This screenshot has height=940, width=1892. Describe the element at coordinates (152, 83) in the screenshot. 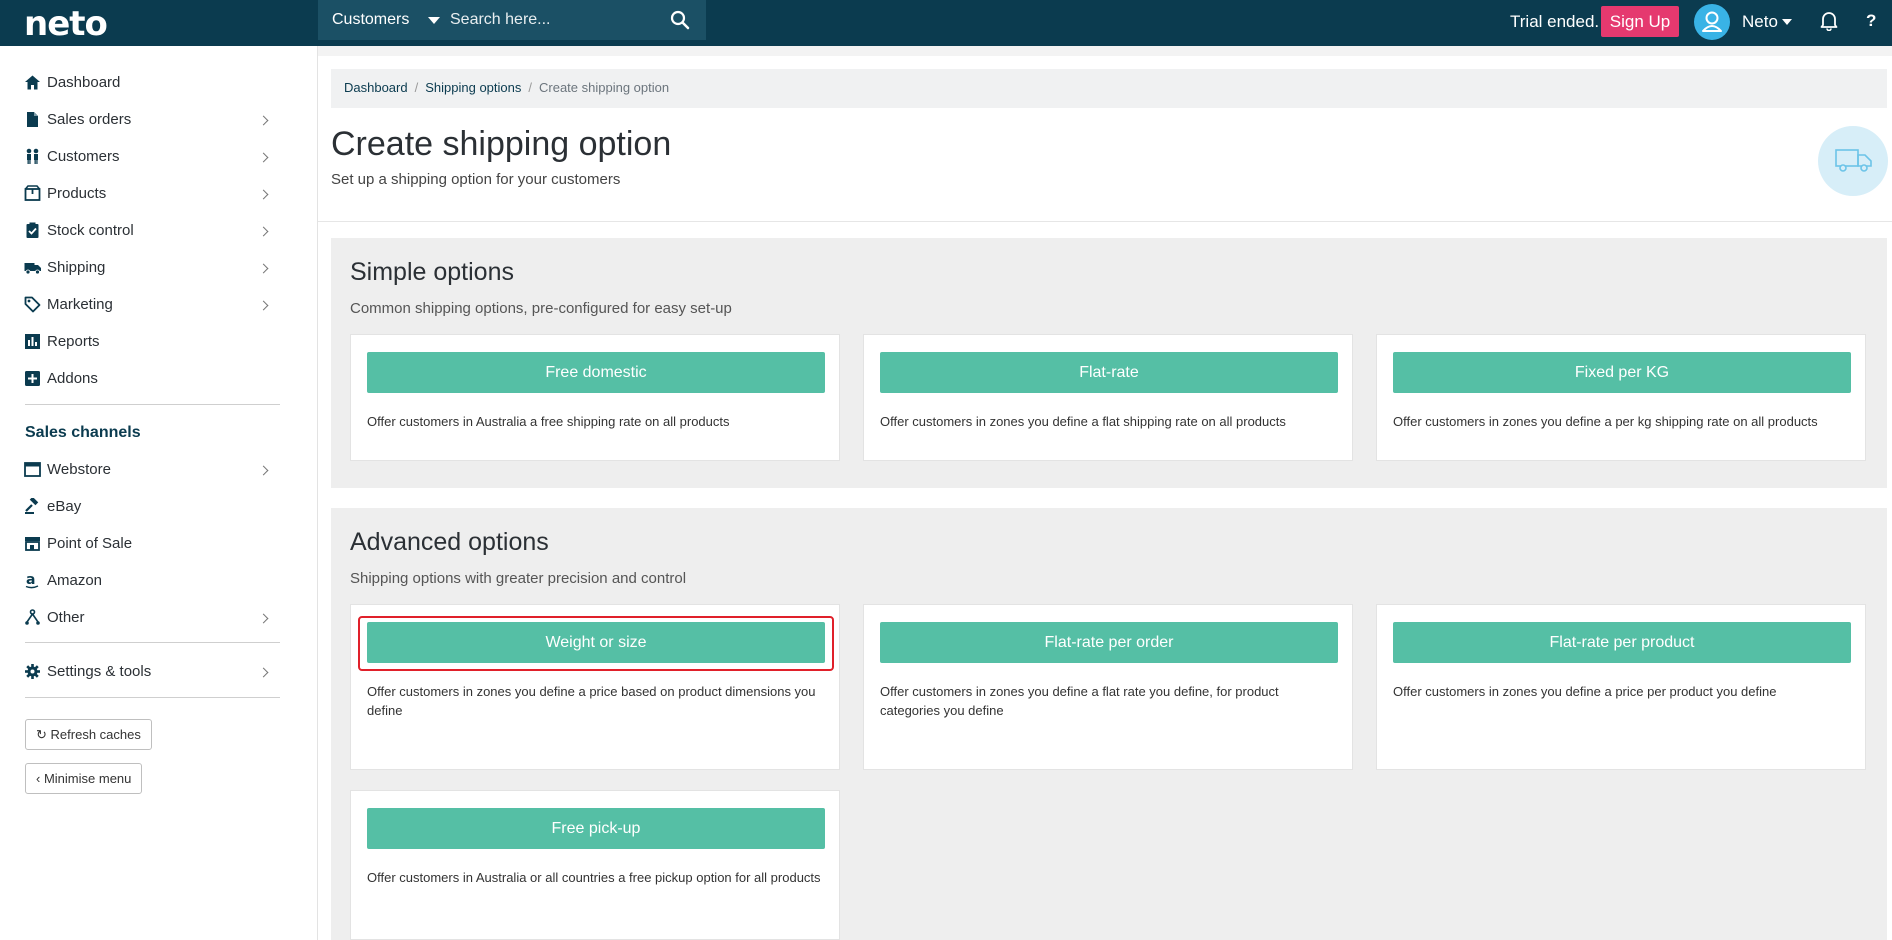

I see `sidebar-item-dashboard: Dashboard` at that location.